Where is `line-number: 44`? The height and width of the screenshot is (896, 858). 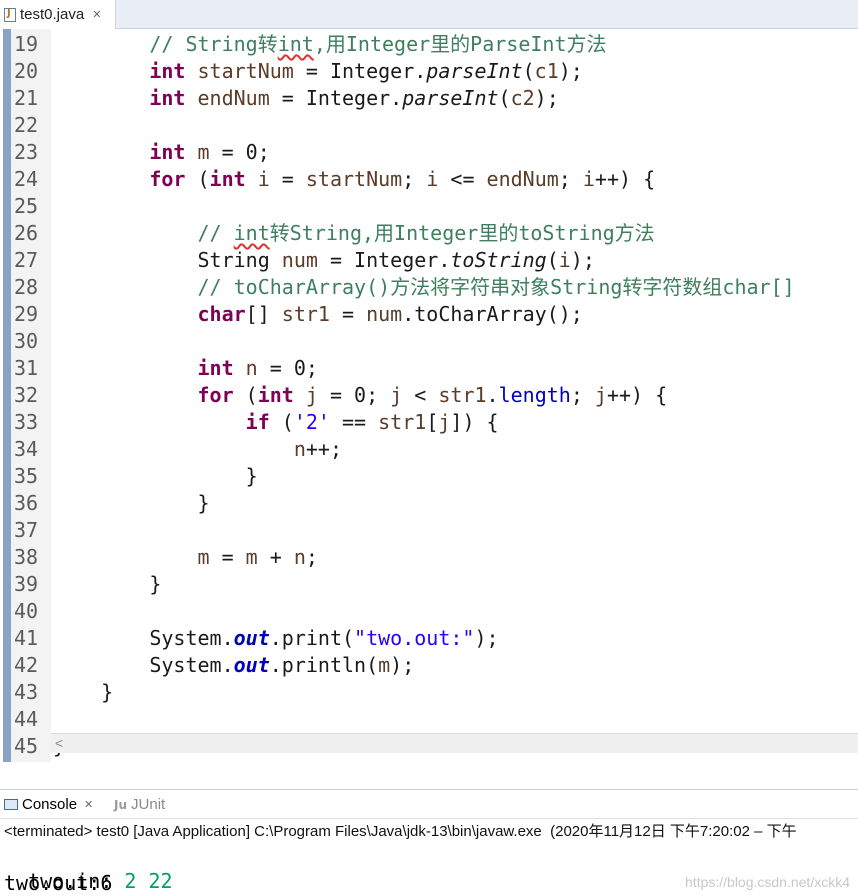 line-number: 44 is located at coordinates (26, 719).